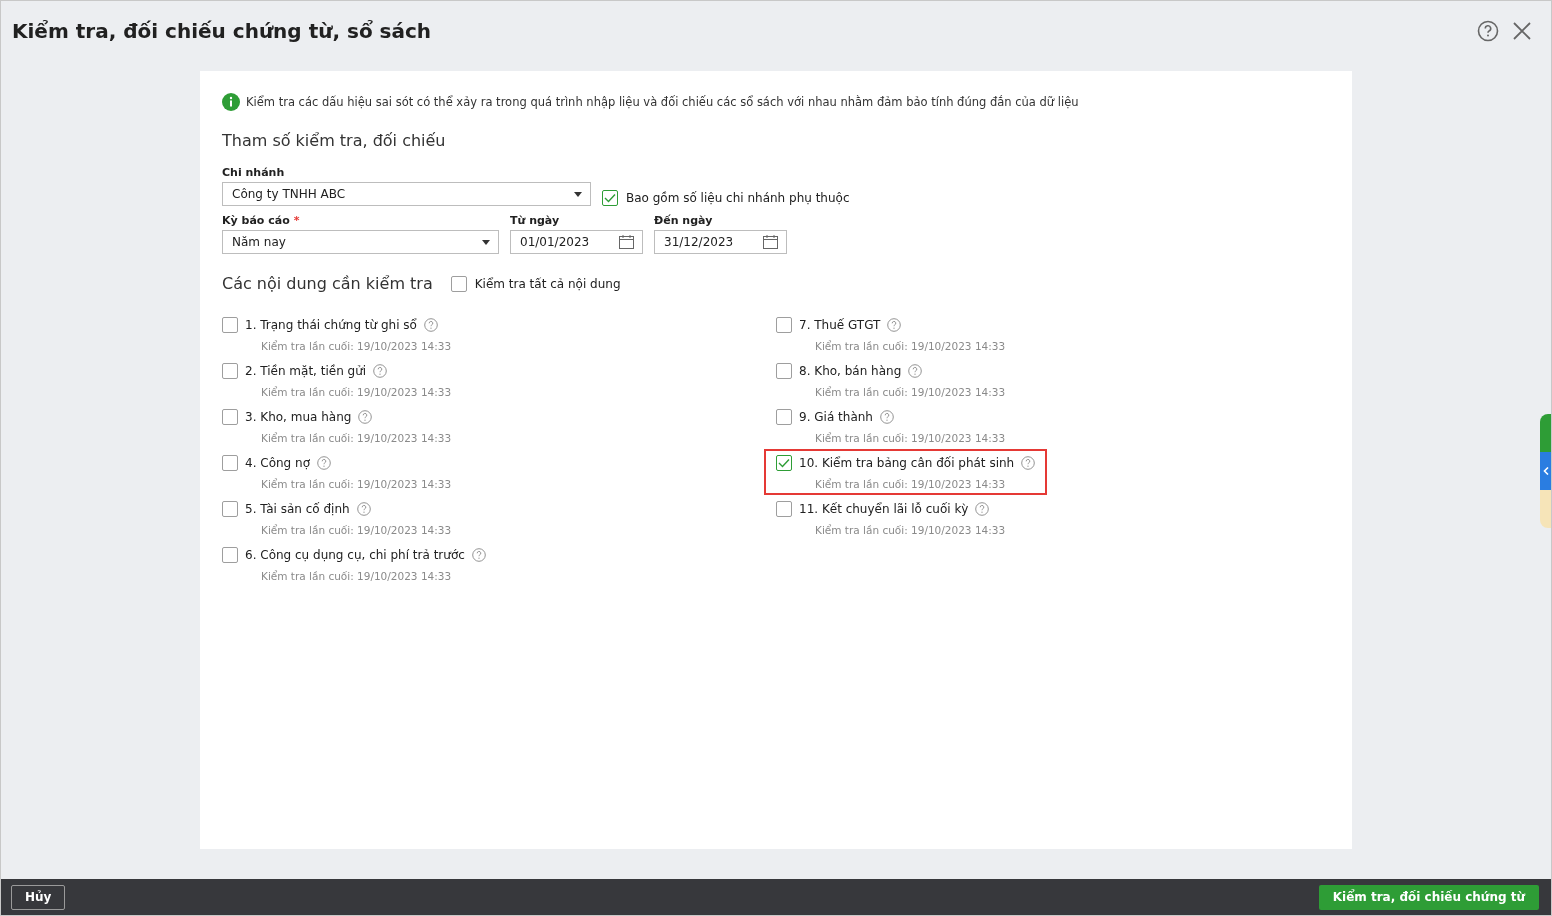 The image size is (1552, 916). I want to click on date-field: 01/01/2023, so click(576, 242).